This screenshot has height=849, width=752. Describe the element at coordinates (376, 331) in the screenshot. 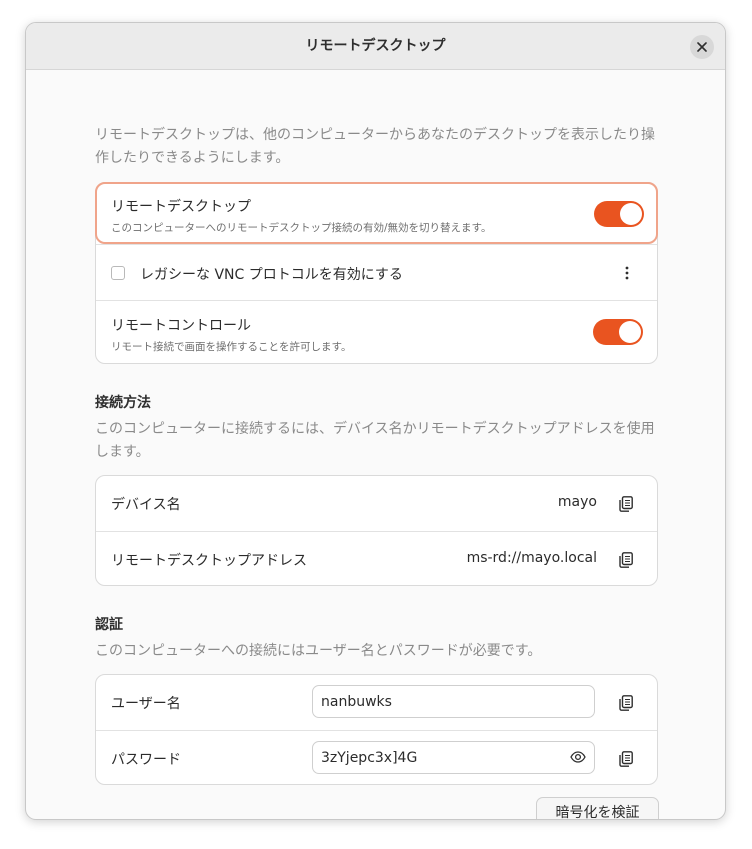

I see `remote-control-row: リモートコントロール リモート接続で画面を操作することを許可します。` at that location.